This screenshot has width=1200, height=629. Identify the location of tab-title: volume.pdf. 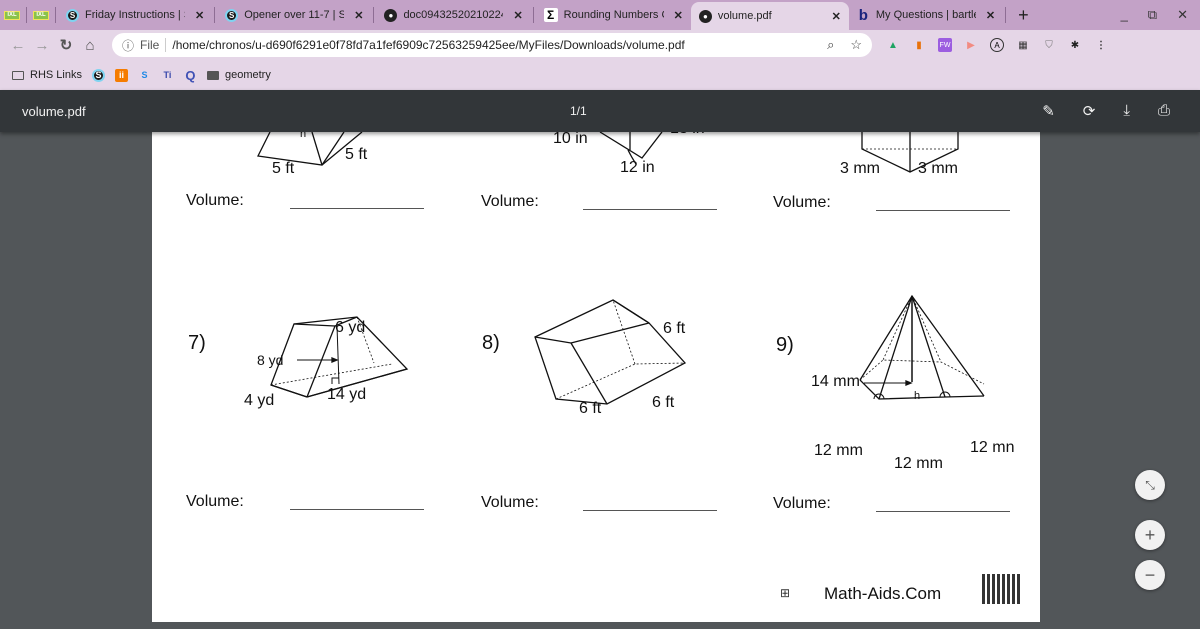
(744, 16).